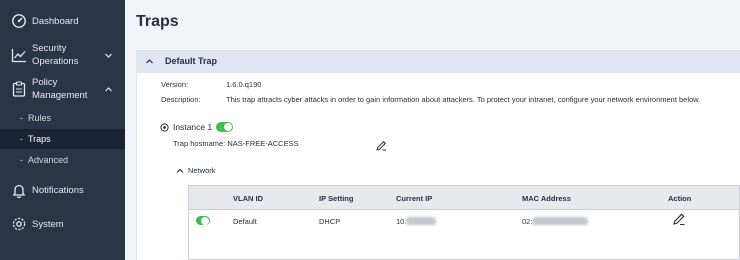 The image size is (740, 260). What do you see at coordinates (181, 99) in the screenshot?
I see `description-label: Description:` at bounding box center [181, 99].